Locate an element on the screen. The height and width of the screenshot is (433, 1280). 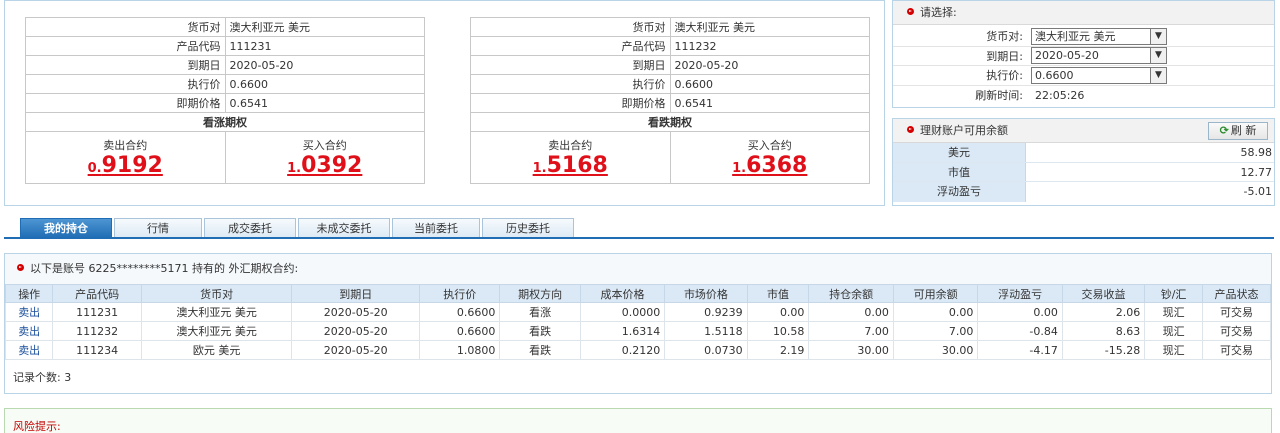
sell-contract-cell: 卖出合约 0.9192 is located at coordinates (125, 157).